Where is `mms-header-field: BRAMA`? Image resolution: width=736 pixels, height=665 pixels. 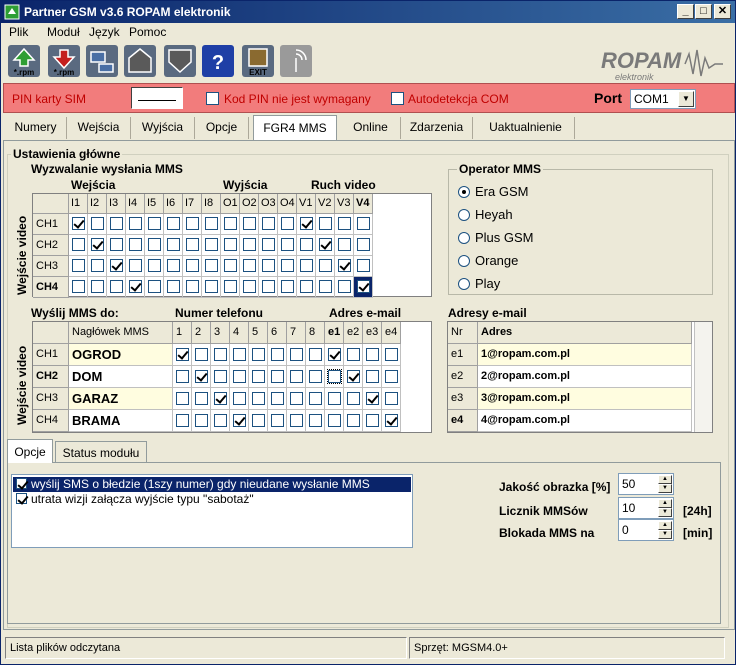 mms-header-field: BRAMA is located at coordinates (121, 421).